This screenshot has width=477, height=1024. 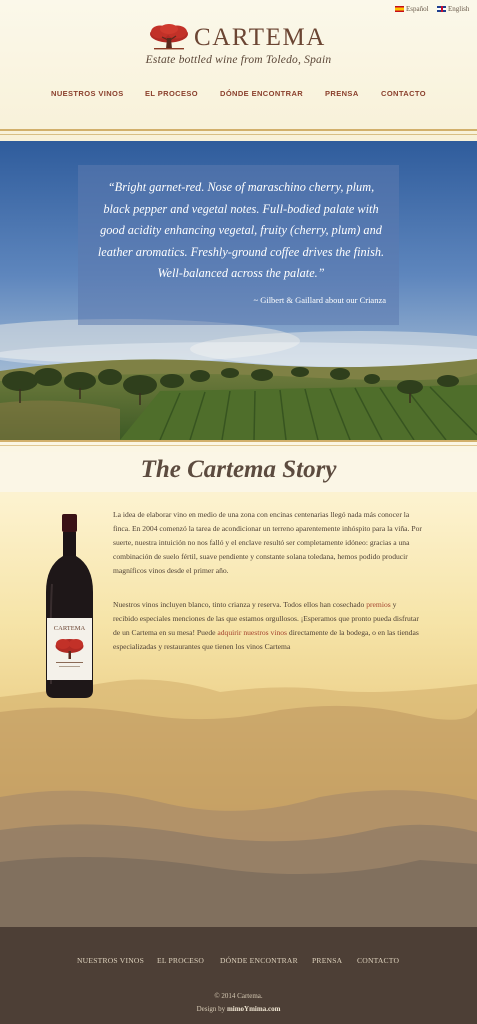 I want to click on footer-nav-el-proceso: EL PROCESO, so click(x=180, y=960).